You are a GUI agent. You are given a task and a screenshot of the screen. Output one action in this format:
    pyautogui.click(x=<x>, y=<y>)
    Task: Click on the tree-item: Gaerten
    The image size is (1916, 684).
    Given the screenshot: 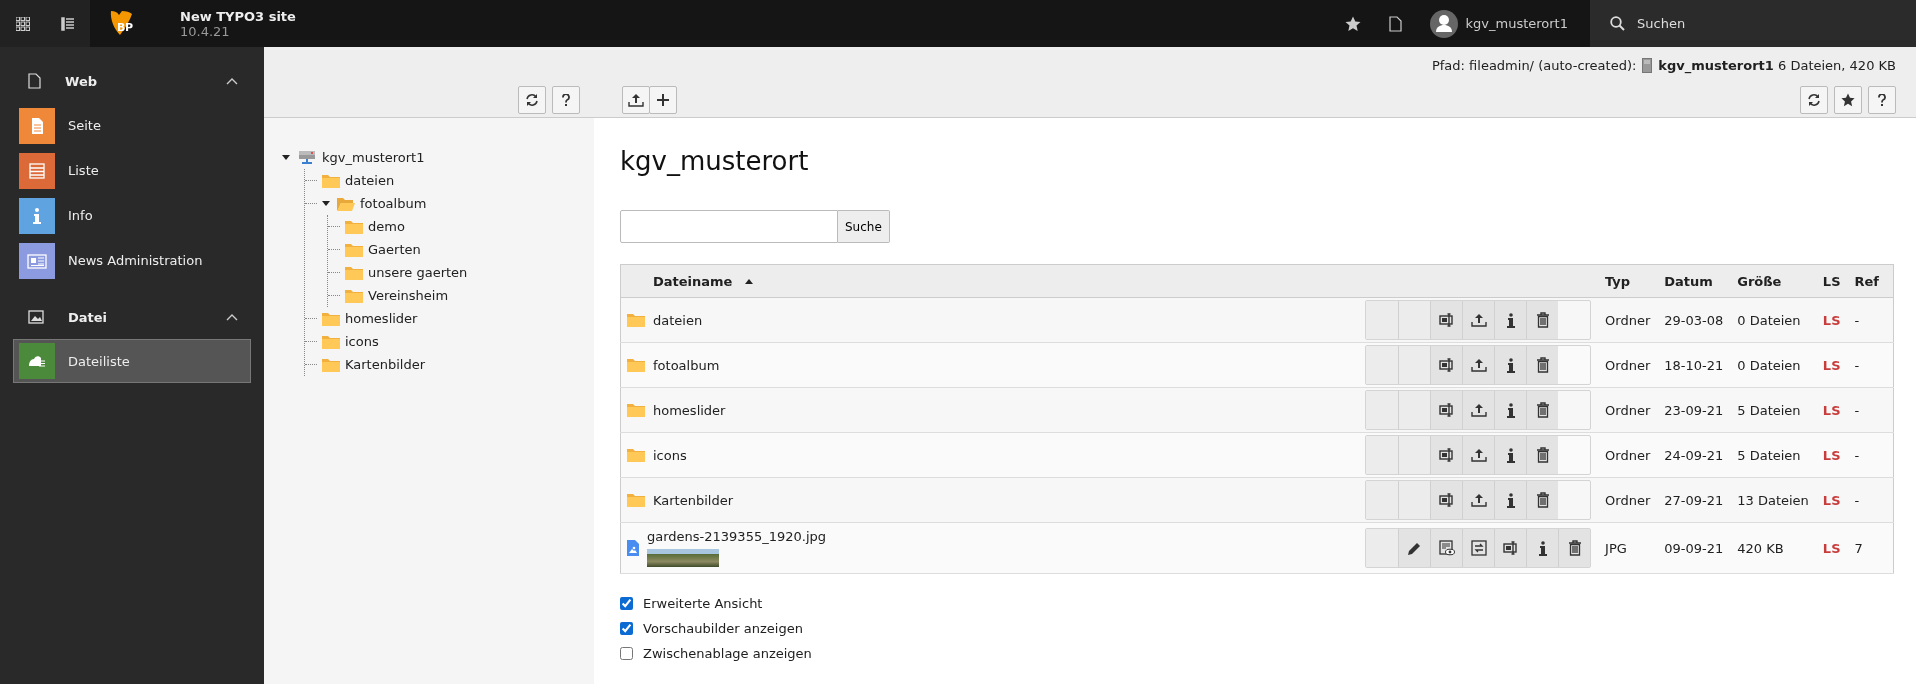 What is the action you would take?
    pyautogui.click(x=394, y=249)
    